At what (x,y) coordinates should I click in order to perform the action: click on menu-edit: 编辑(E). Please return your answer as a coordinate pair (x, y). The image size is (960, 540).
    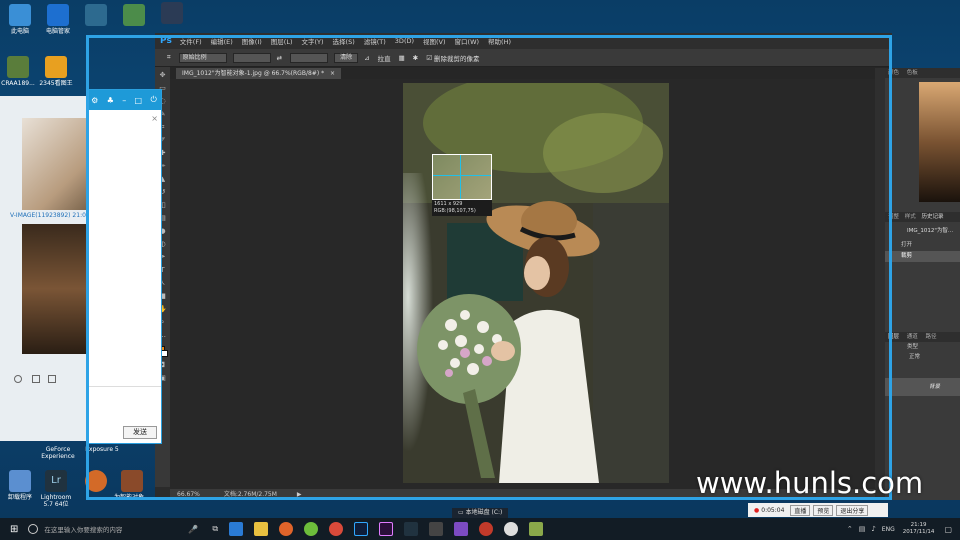
    Looking at the image, I should click on (222, 41).